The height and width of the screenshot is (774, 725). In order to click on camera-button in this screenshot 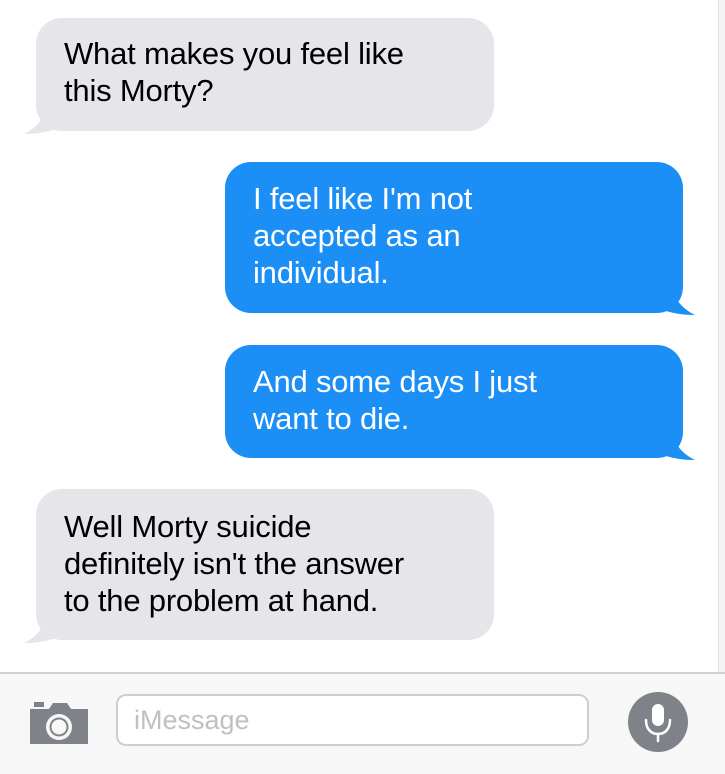, I will do `click(59, 723)`.